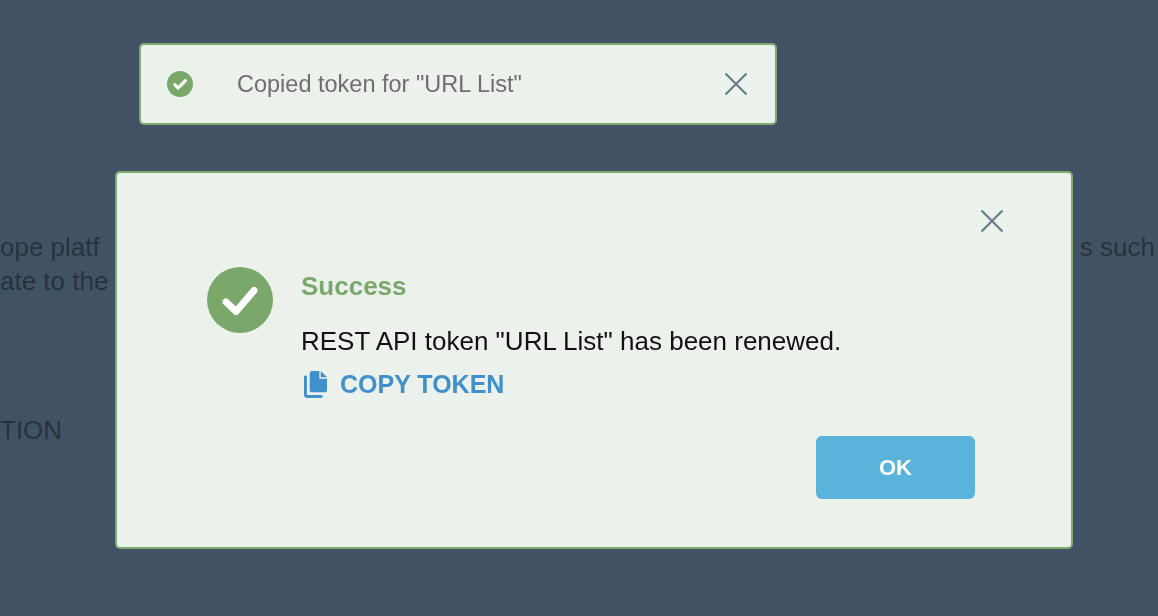  What do you see at coordinates (354, 286) in the screenshot?
I see `dialog-title: Success` at bounding box center [354, 286].